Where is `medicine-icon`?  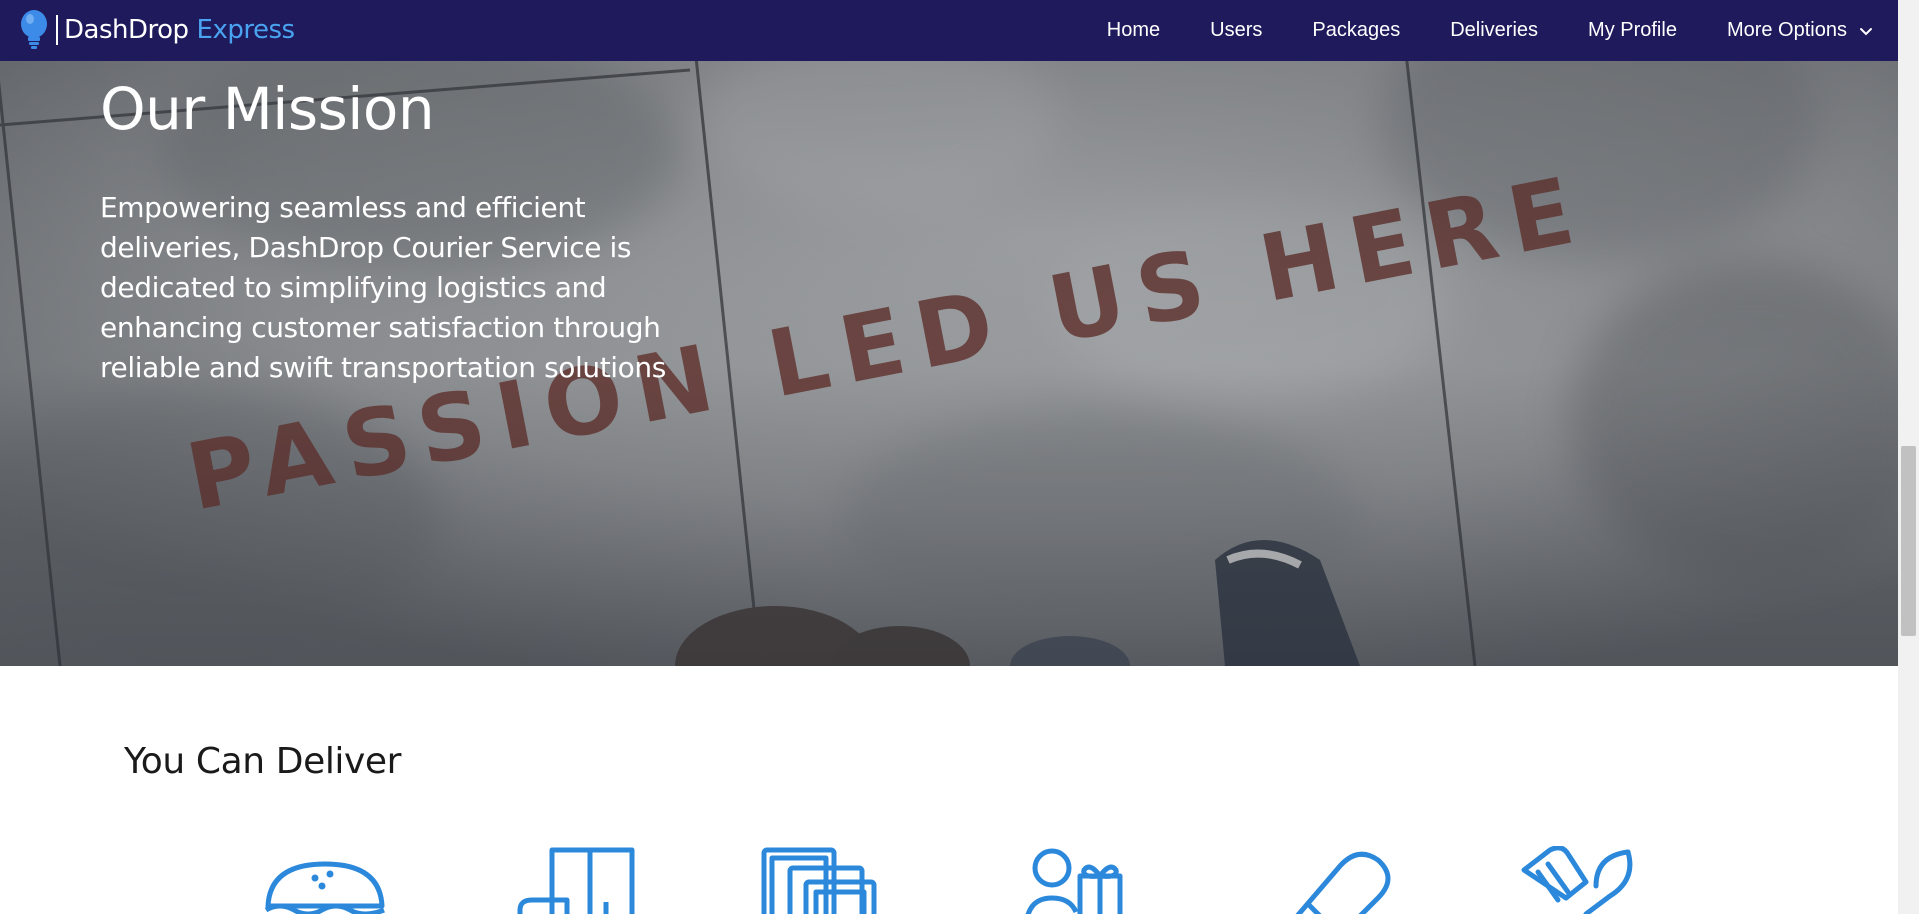 medicine-icon is located at coordinates (1333, 880).